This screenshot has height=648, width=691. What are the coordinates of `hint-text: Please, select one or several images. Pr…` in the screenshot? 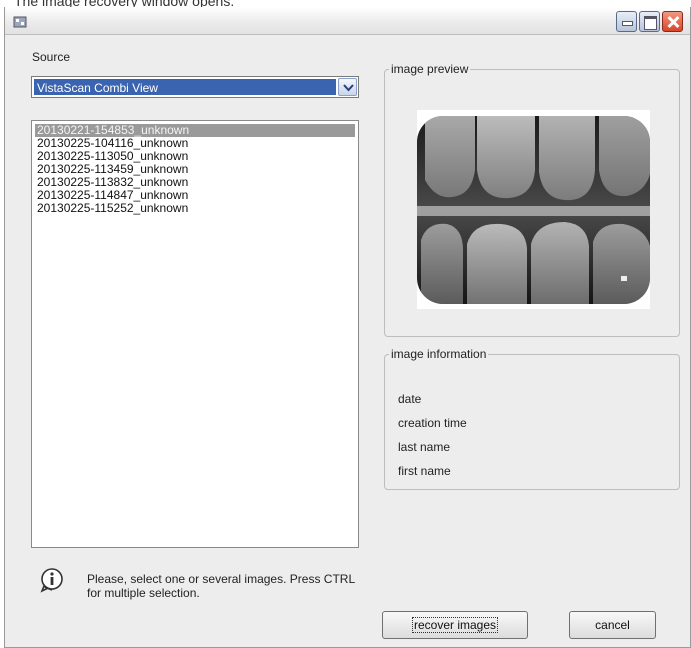 It's located at (221, 586).